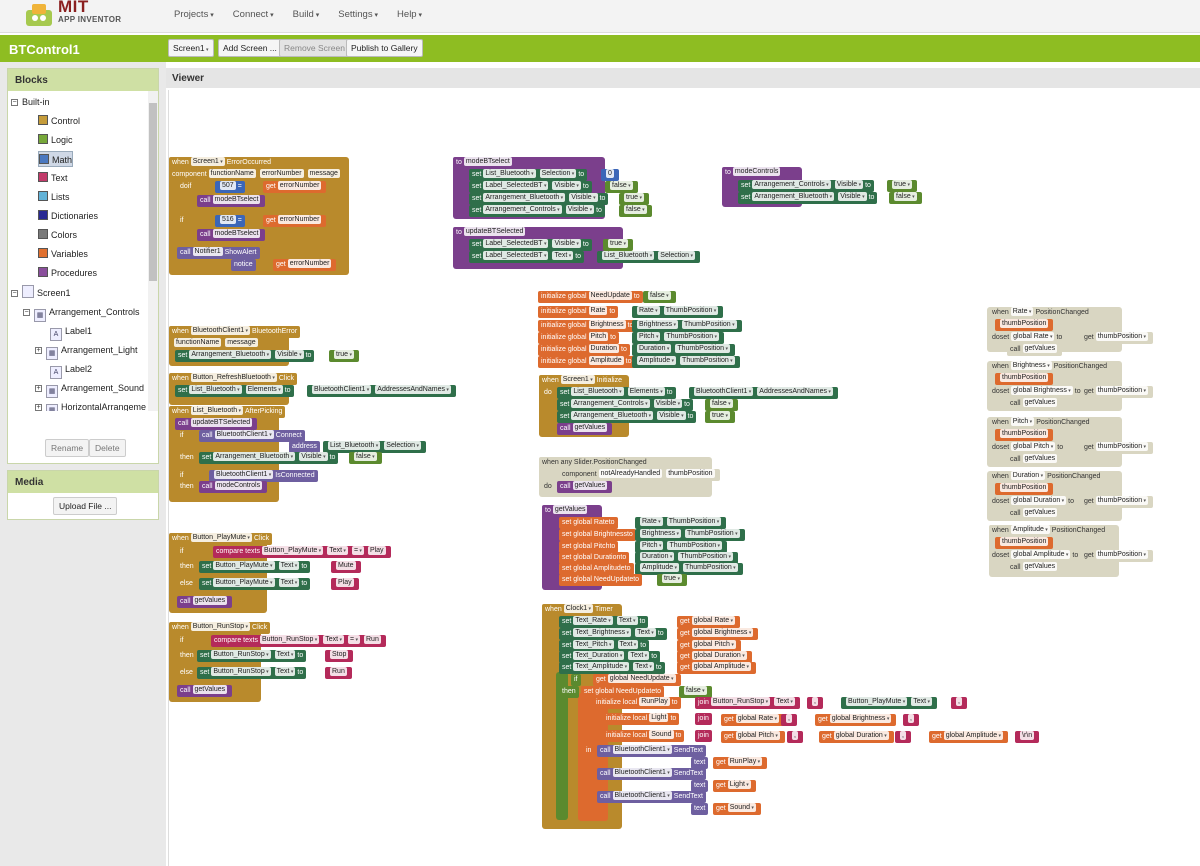 This screenshot has width=1200, height=866. I want to click on init-global-duration: initialize global Duration to, so click(584, 350).